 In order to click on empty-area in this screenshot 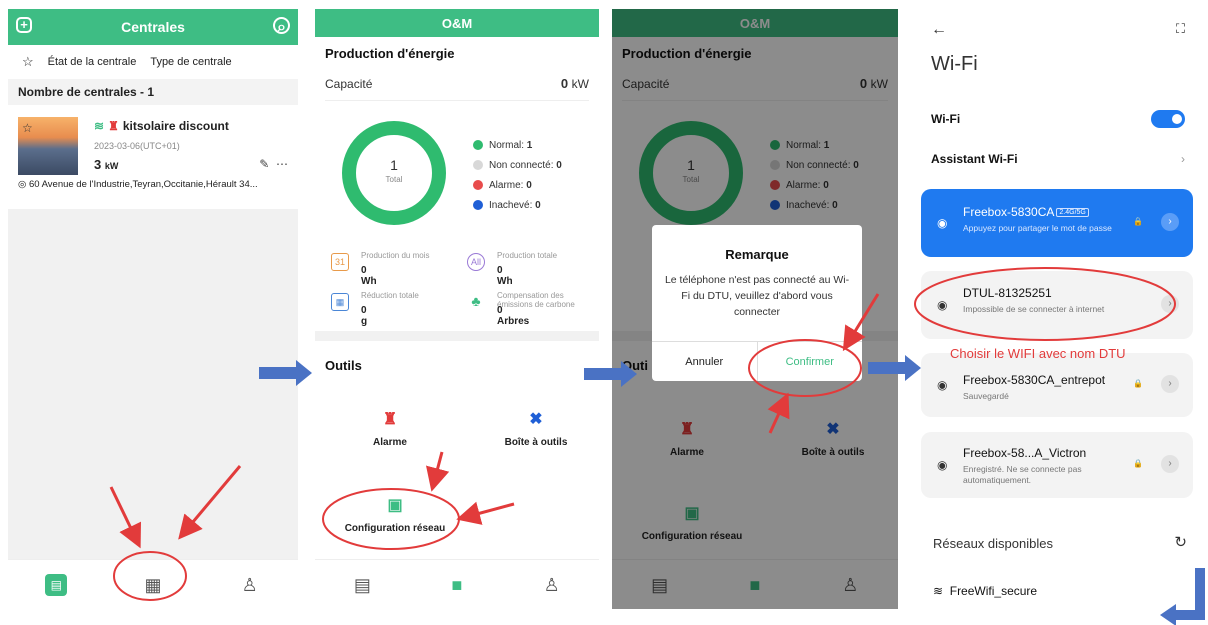, I will do `click(153, 384)`.